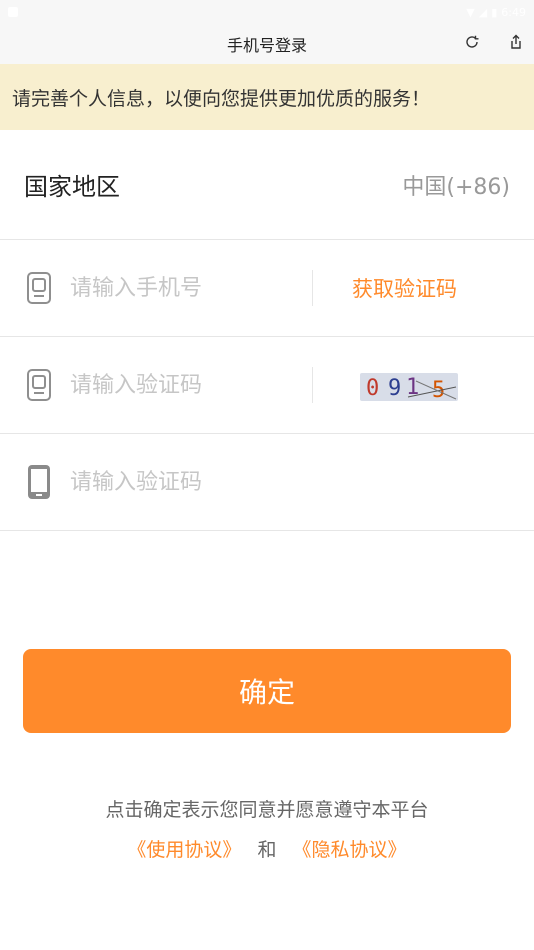 The height and width of the screenshot is (950, 534). What do you see at coordinates (39, 482) in the screenshot?
I see `phone-filled-icon` at bounding box center [39, 482].